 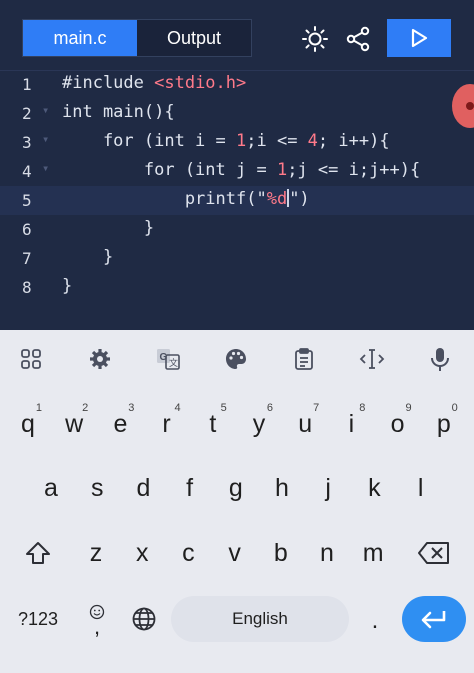 I want to click on code-line: 1 #include <stdio.h>, so click(x=237, y=84).